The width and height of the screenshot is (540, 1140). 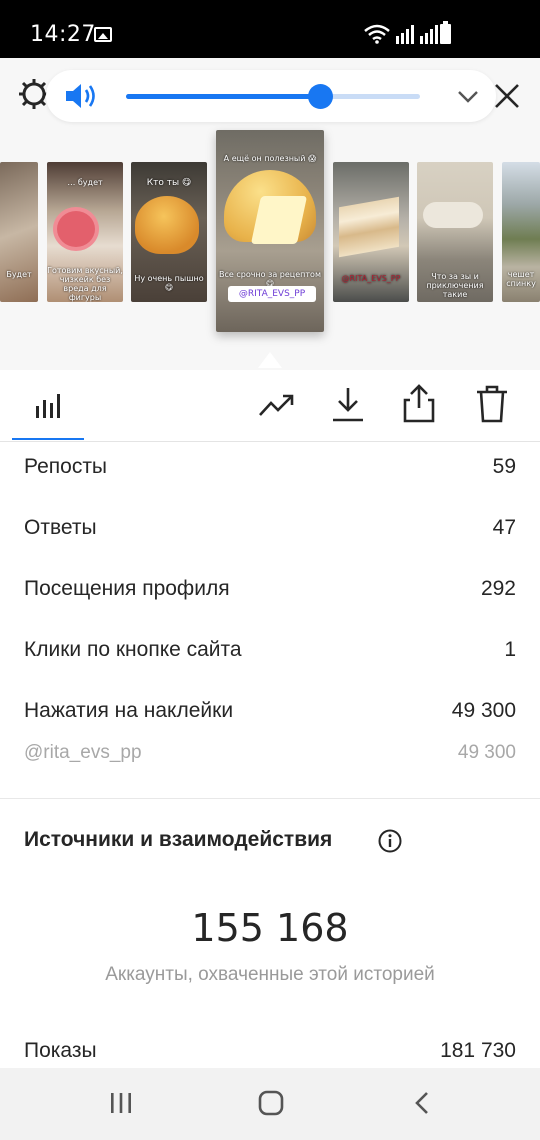 I want to click on bar-chart-icon, so click(x=48, y=405).